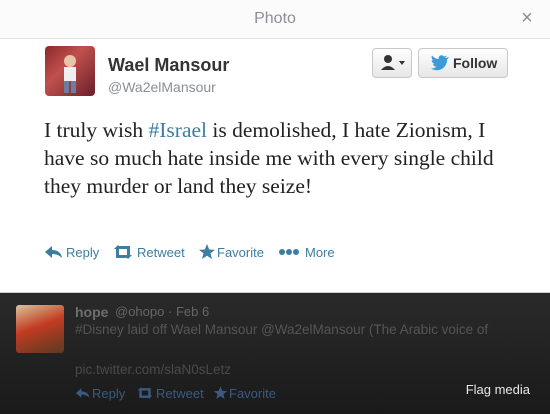 This screenshot has height=414, width=550. I want to click on close-icon: ×, so click(527, 18).